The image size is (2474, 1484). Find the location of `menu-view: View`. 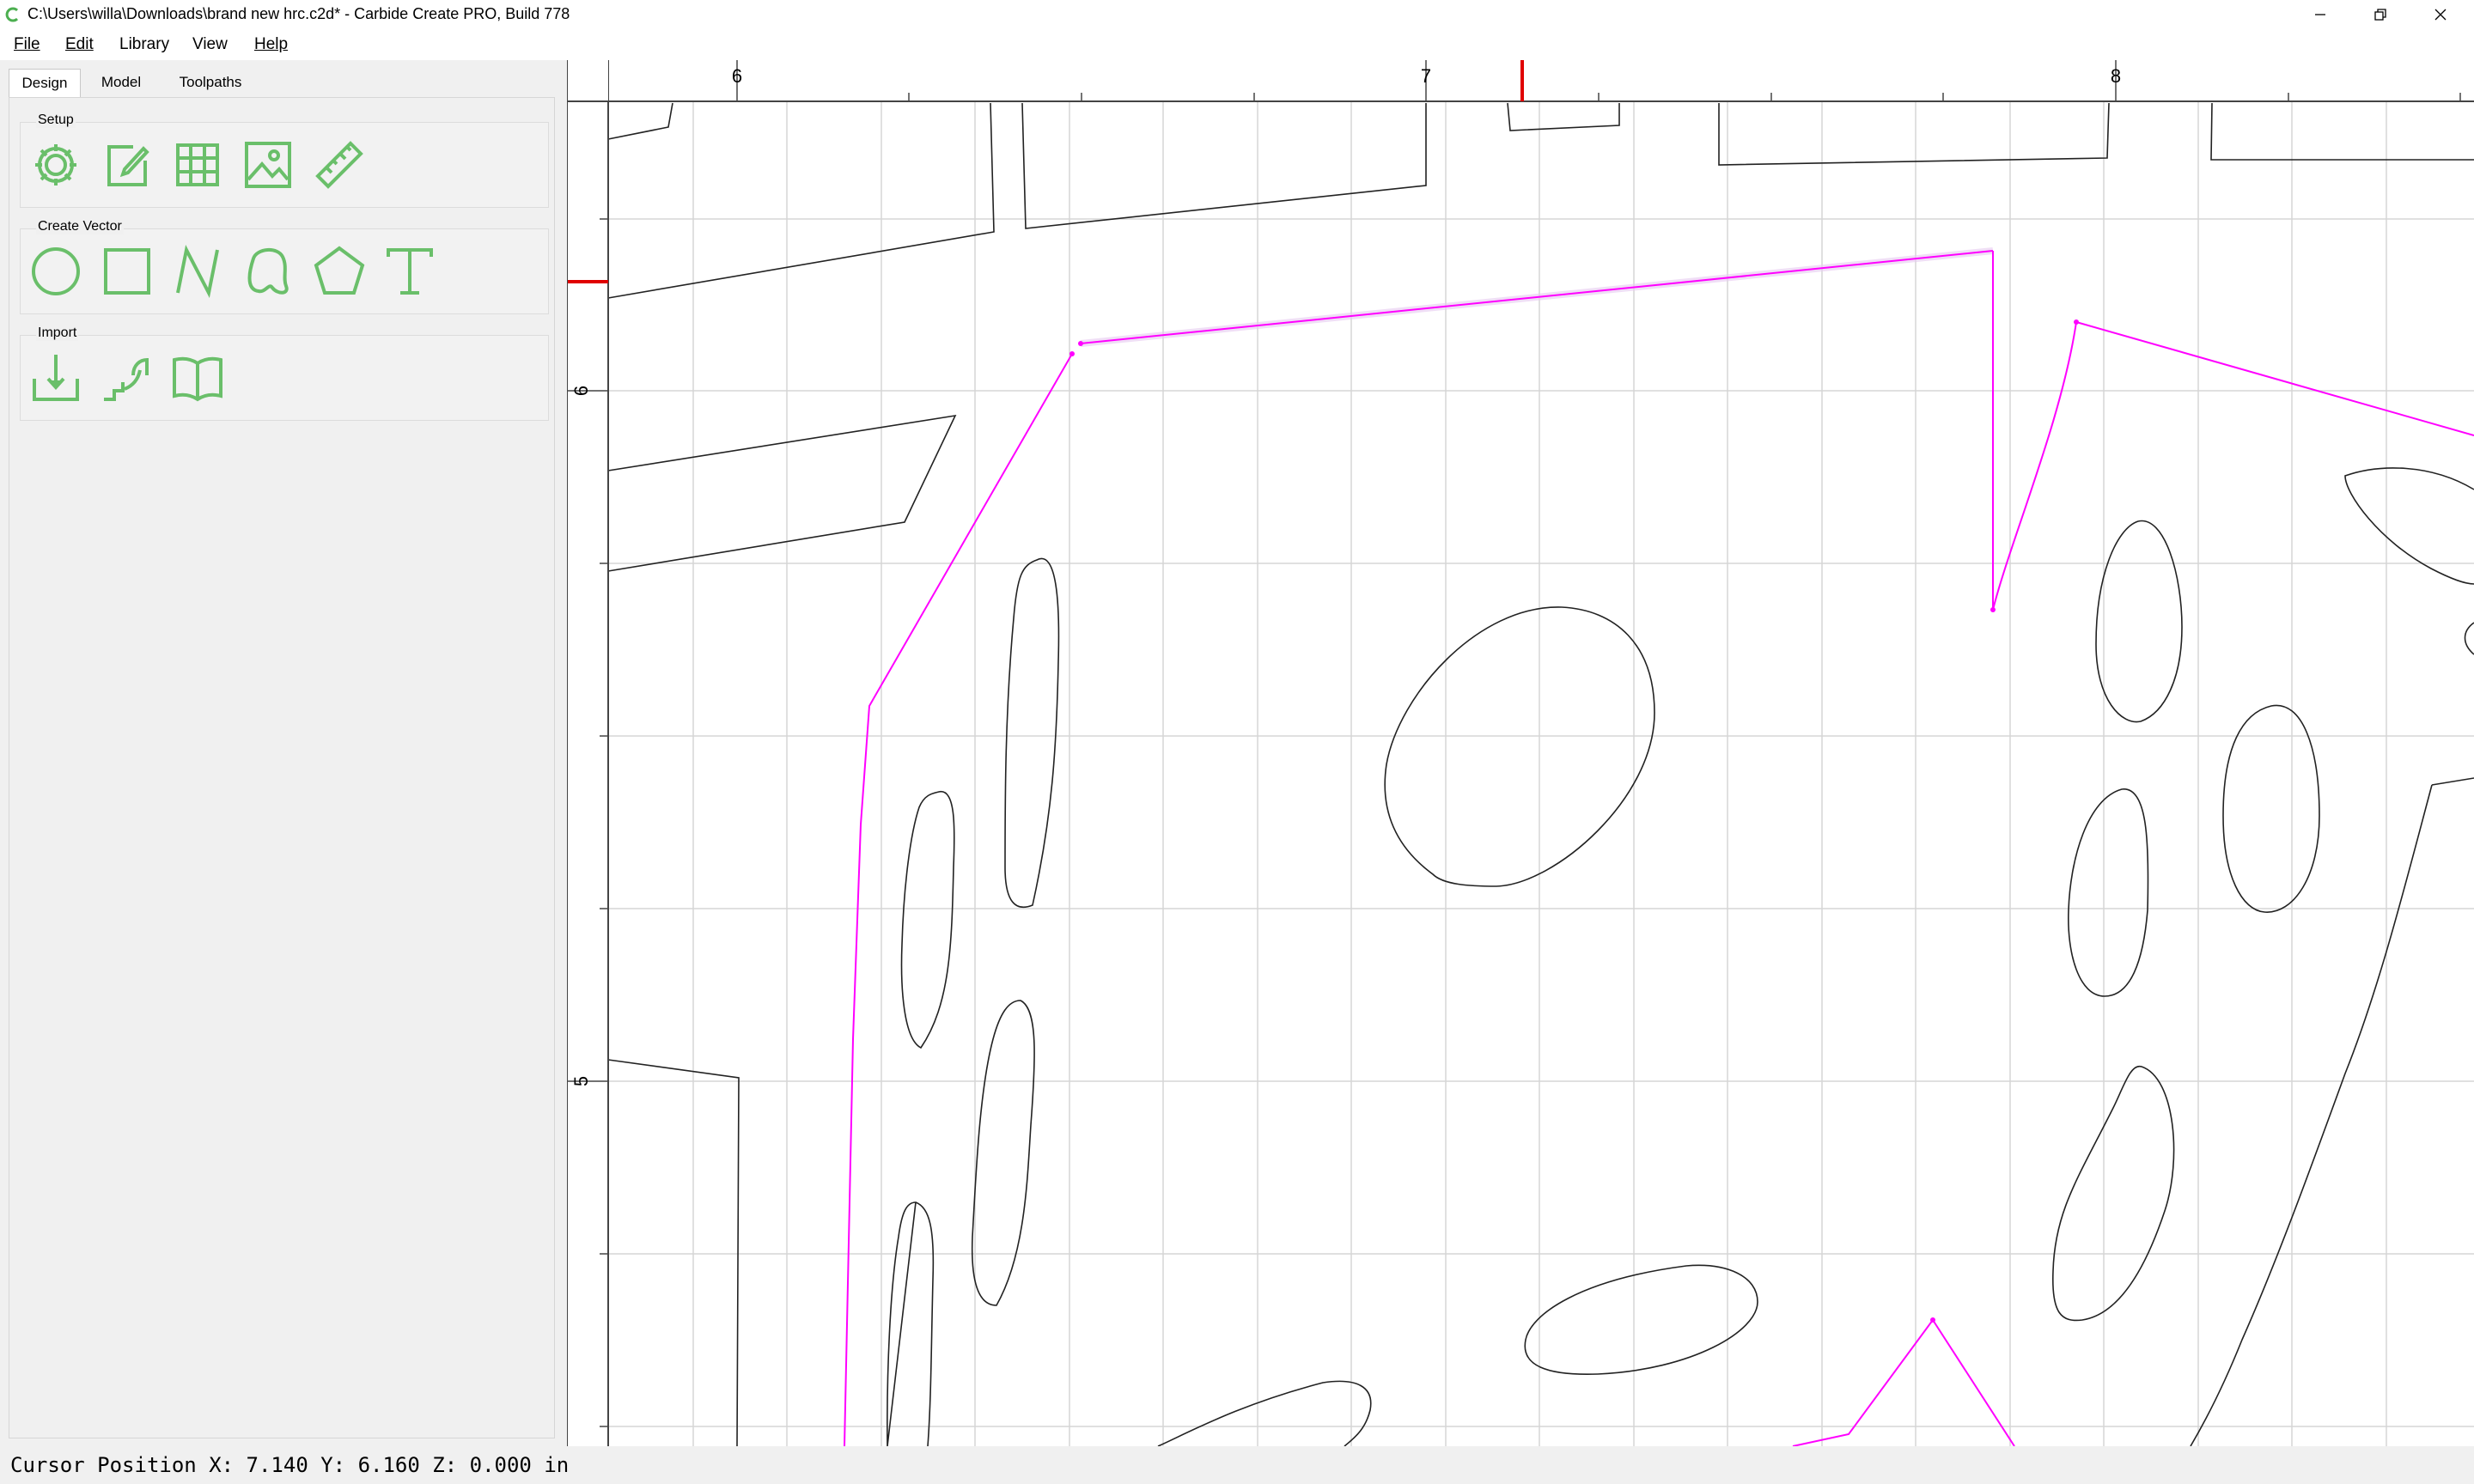

menu-view: View is located at coordinates (210, 44).